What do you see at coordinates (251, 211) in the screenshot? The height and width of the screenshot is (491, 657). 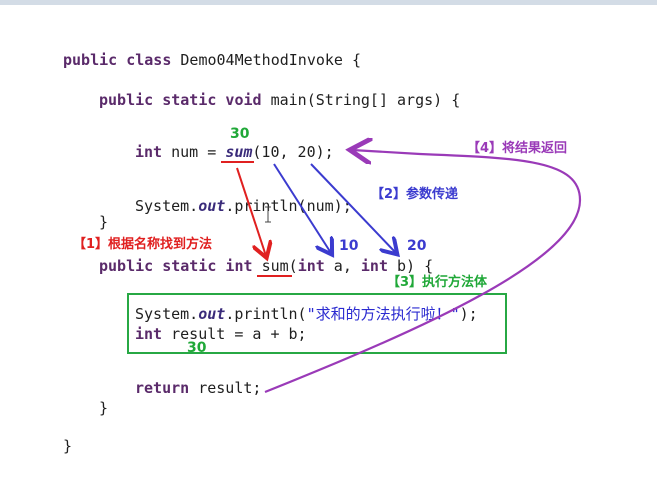 I see `step1-arrow` at bounding box center [251, 211].